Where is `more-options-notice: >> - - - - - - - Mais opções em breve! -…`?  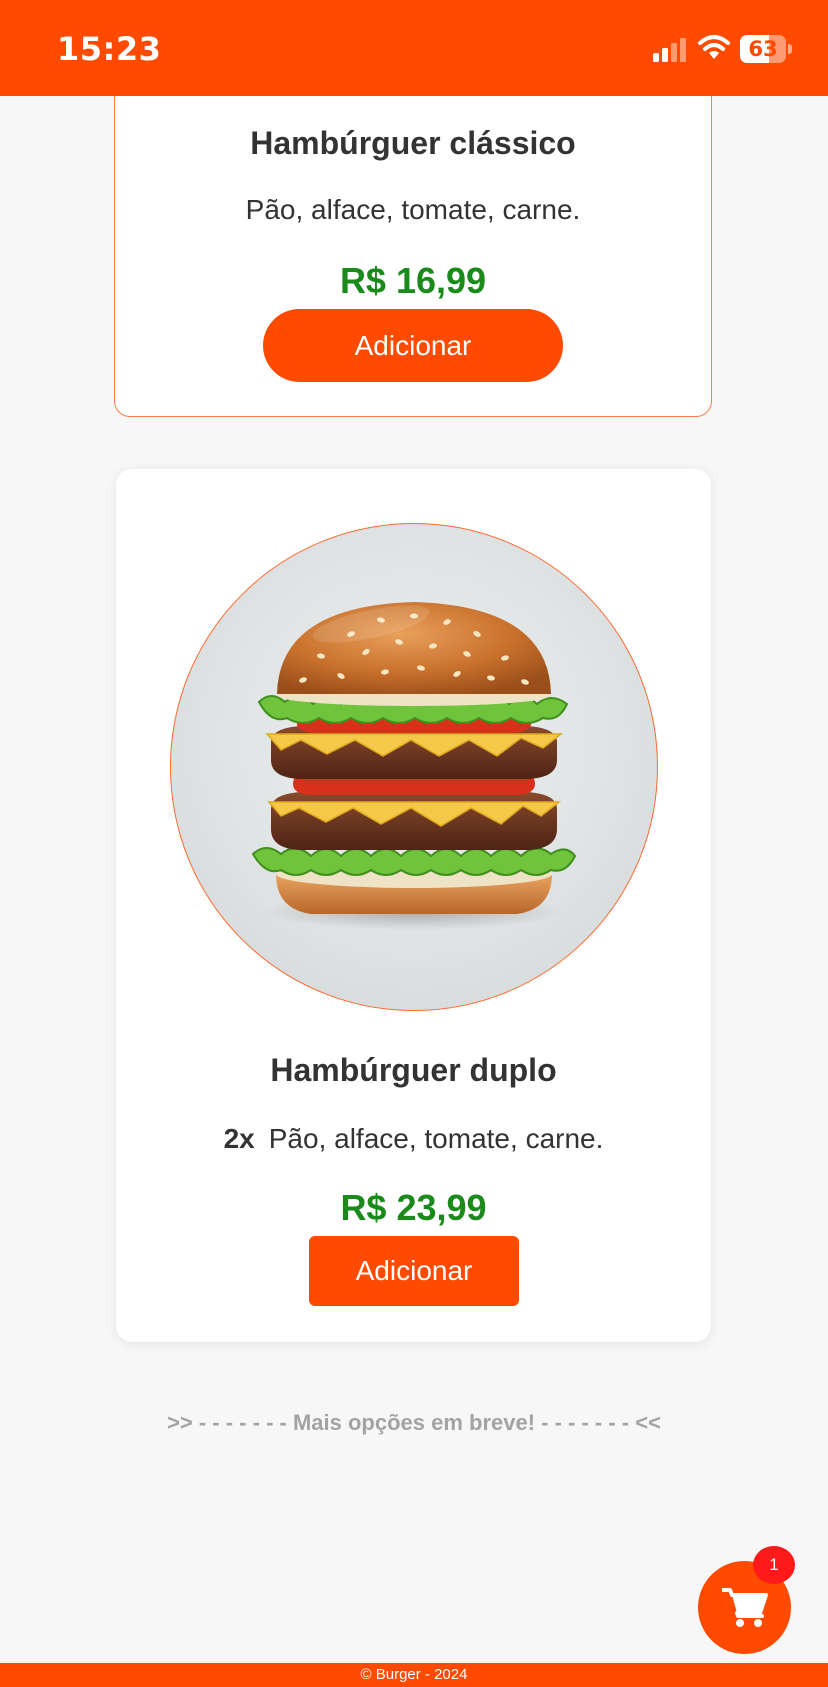
more-options-notice: >> - - - - - - - Mais opções em breve! -… is located at coordinates (414, 1422).